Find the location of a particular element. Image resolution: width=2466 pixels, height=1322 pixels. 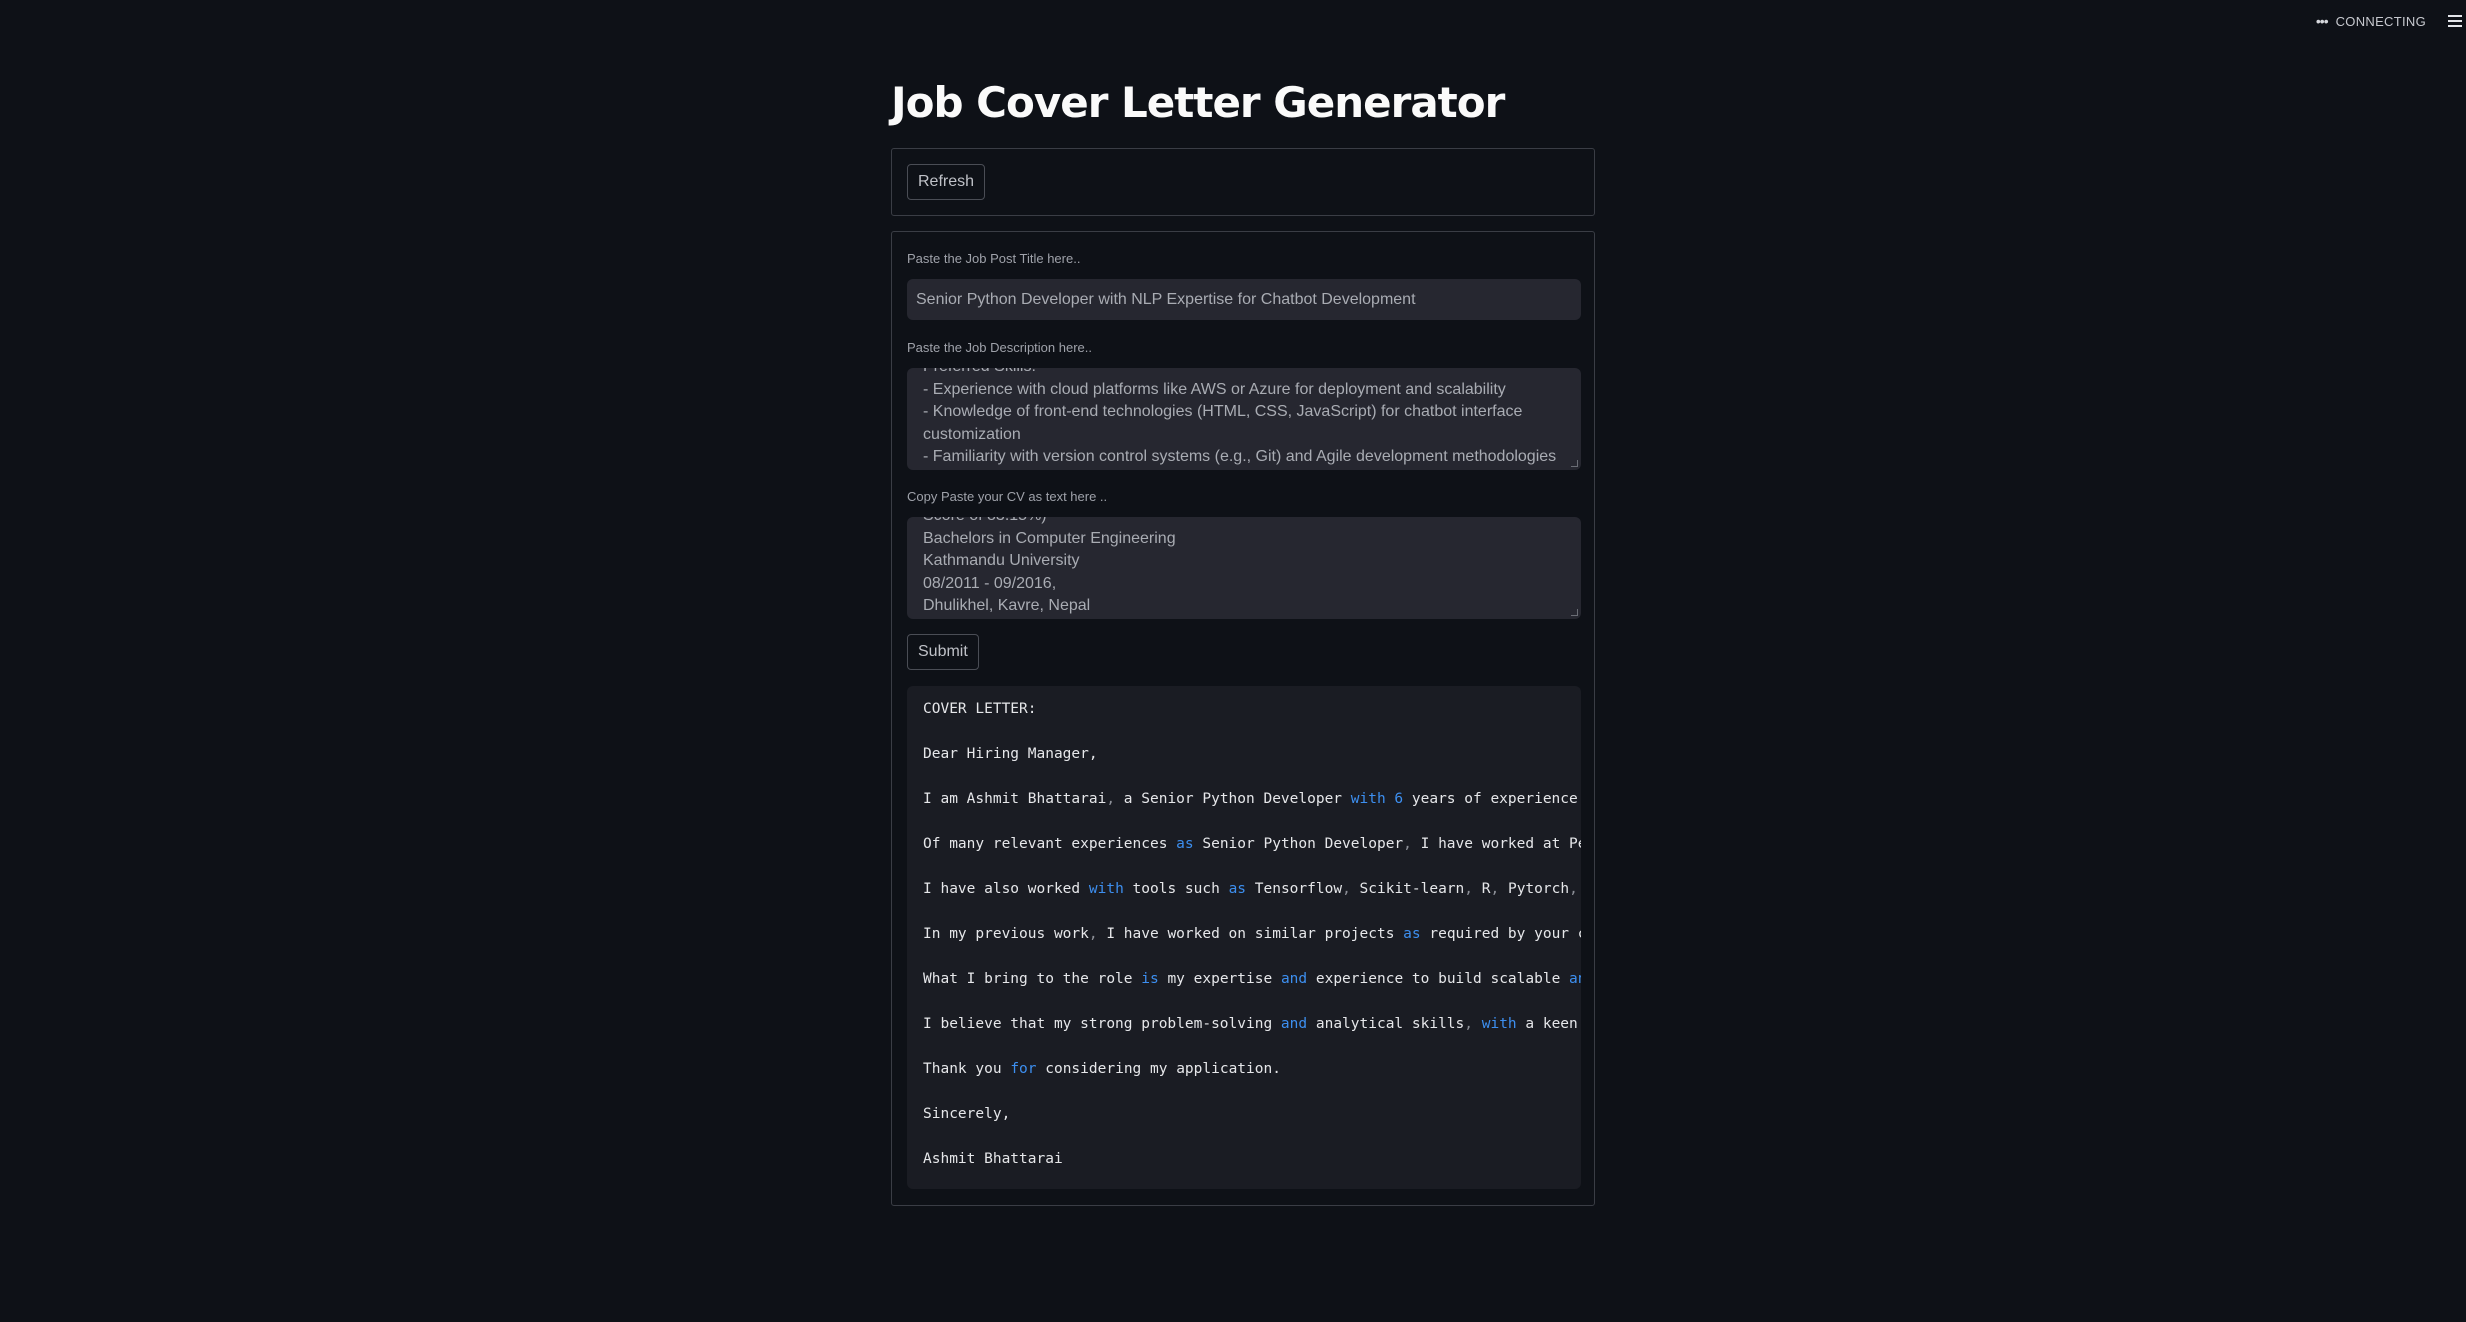

cover-letter-heading: COVER LETTER: is located at coordinates (980, 709).